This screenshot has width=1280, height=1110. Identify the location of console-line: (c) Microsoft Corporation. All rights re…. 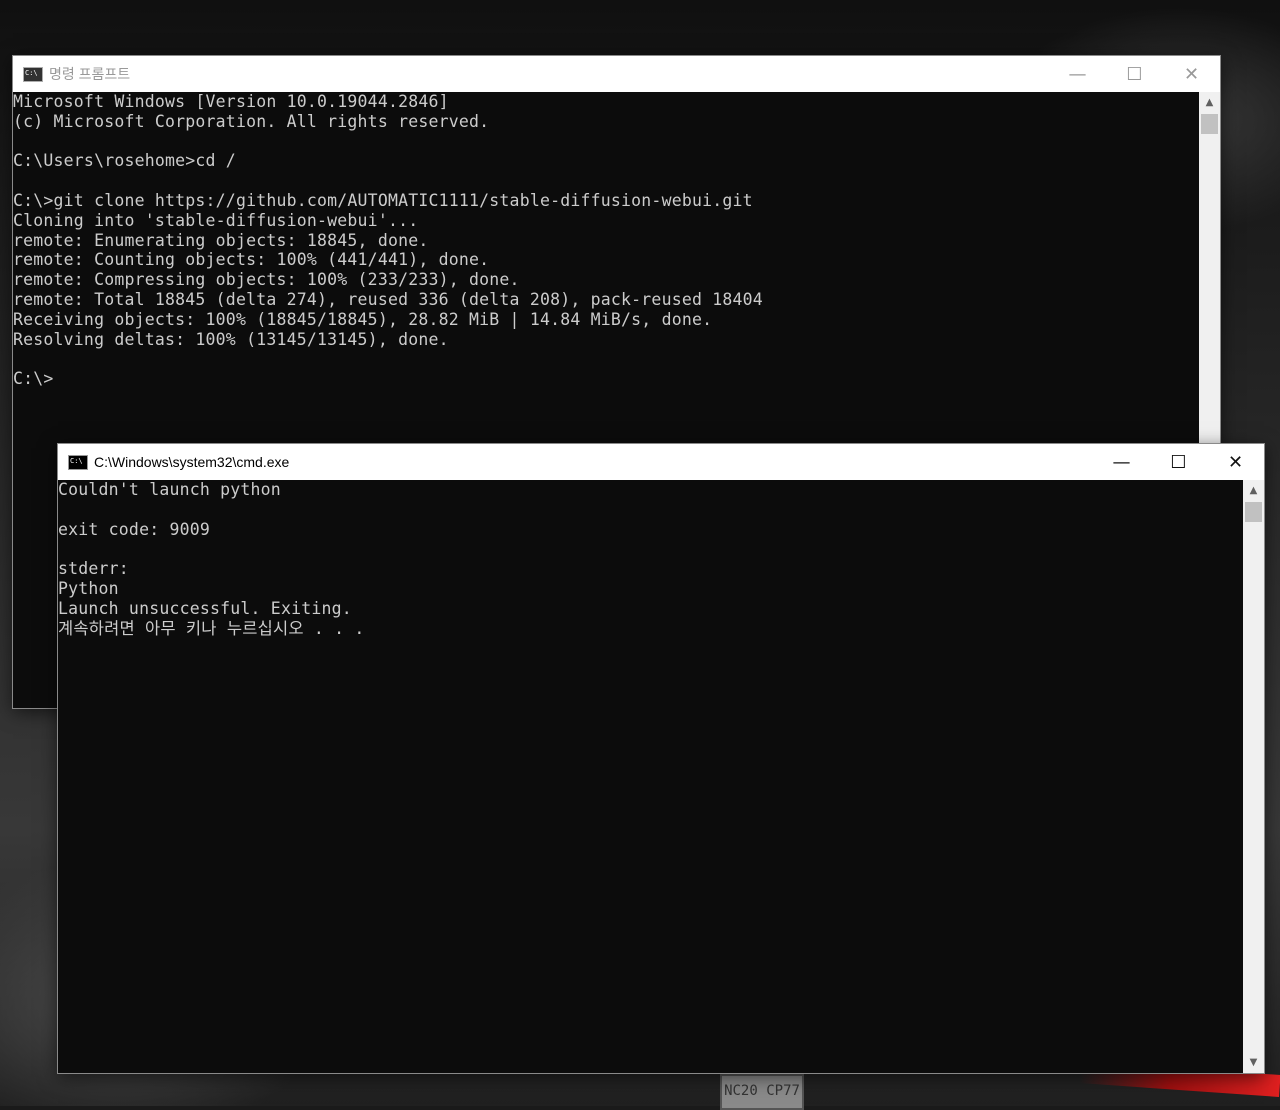
(251, 121).